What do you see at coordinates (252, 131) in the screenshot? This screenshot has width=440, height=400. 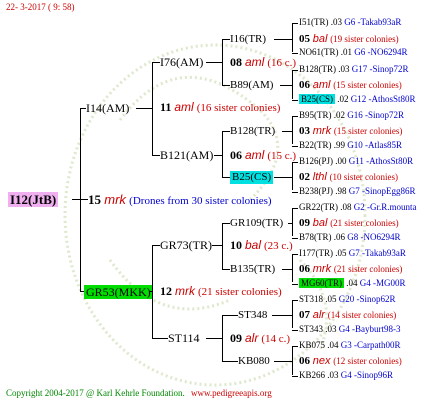 I see `gen4-queen-2: B128(TR)` at bounding box center [252, 131].